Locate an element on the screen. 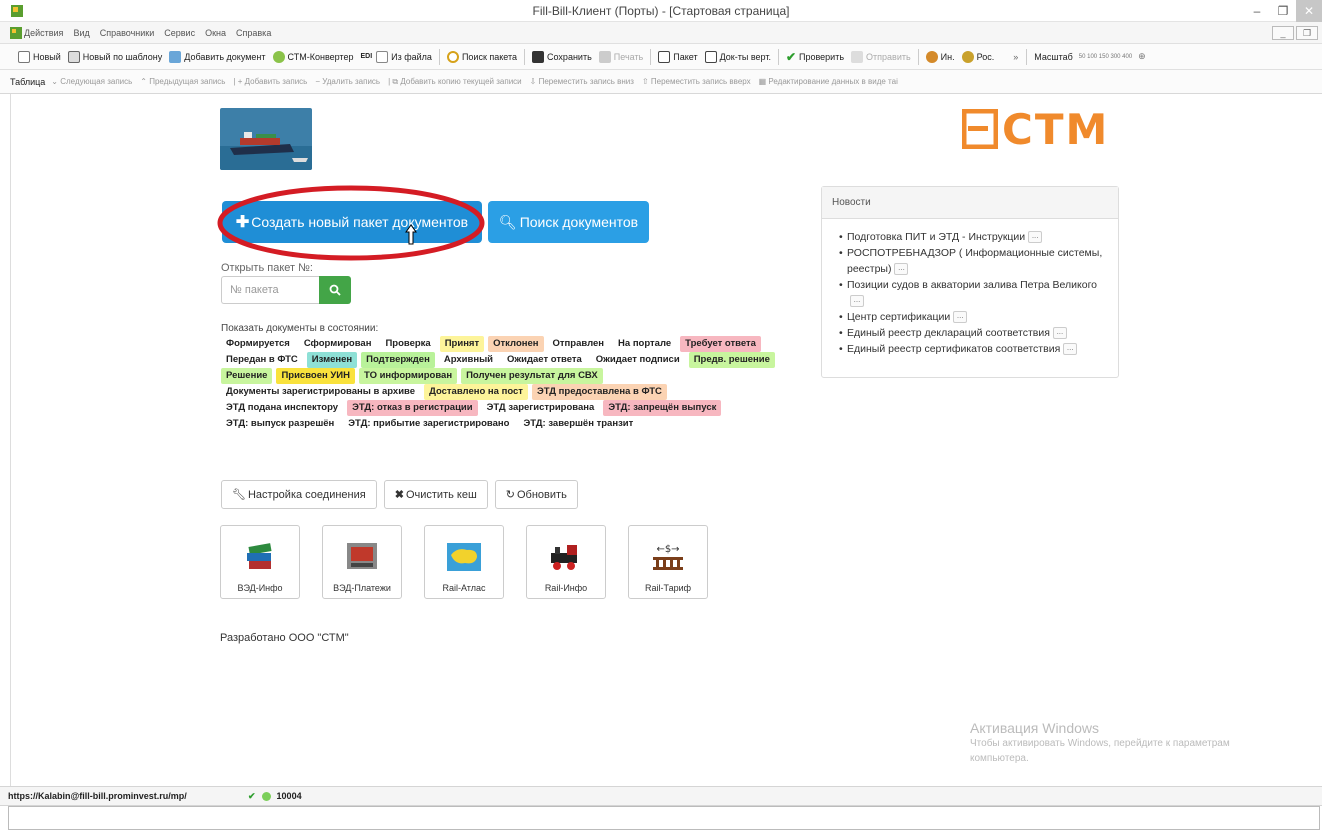 This screenshot has height=832, width=1322. edit-as-table-button: ▦ Редактирование данных в виде таі is located at coordinates (828, 81).